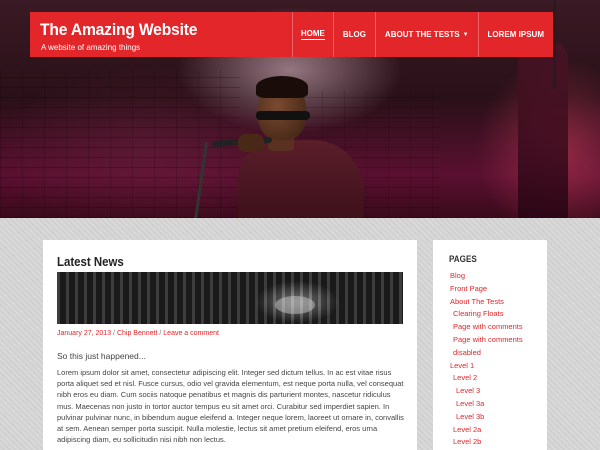  I want to click on sidebar-page-link: Level 3a, so click(496, 404).